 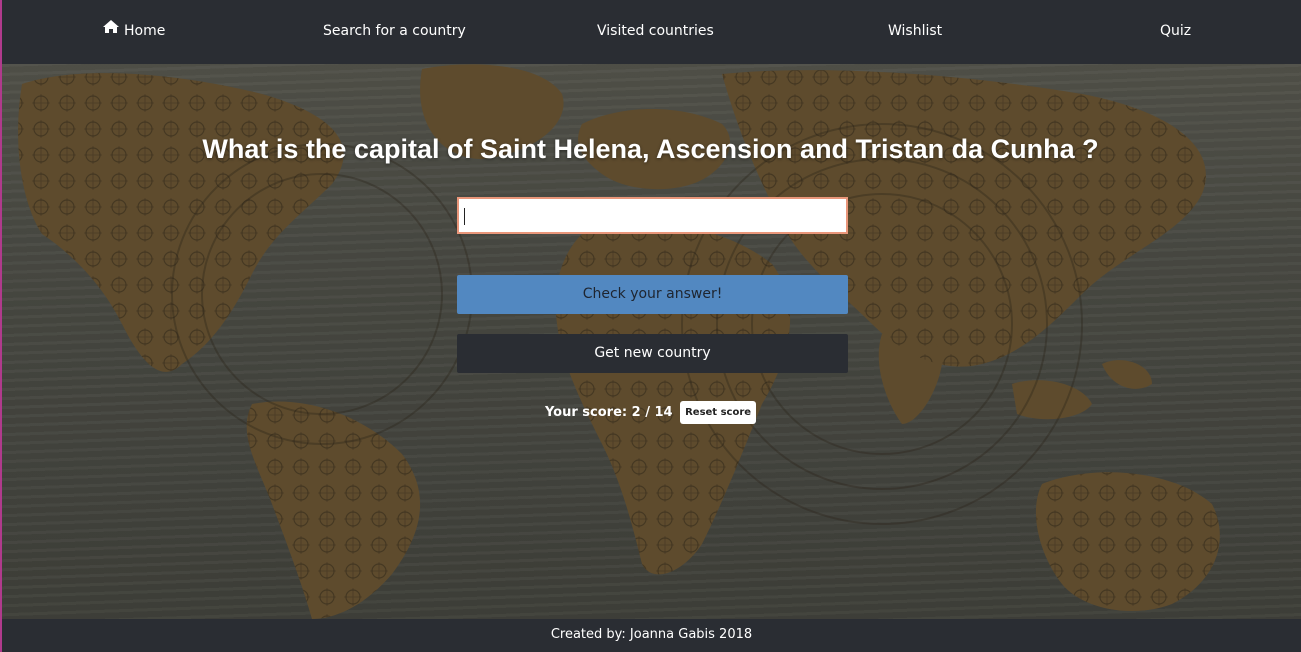 I want to click on score-row: Your score: 2 / 14 Reset score, so click(x=650, y=412).